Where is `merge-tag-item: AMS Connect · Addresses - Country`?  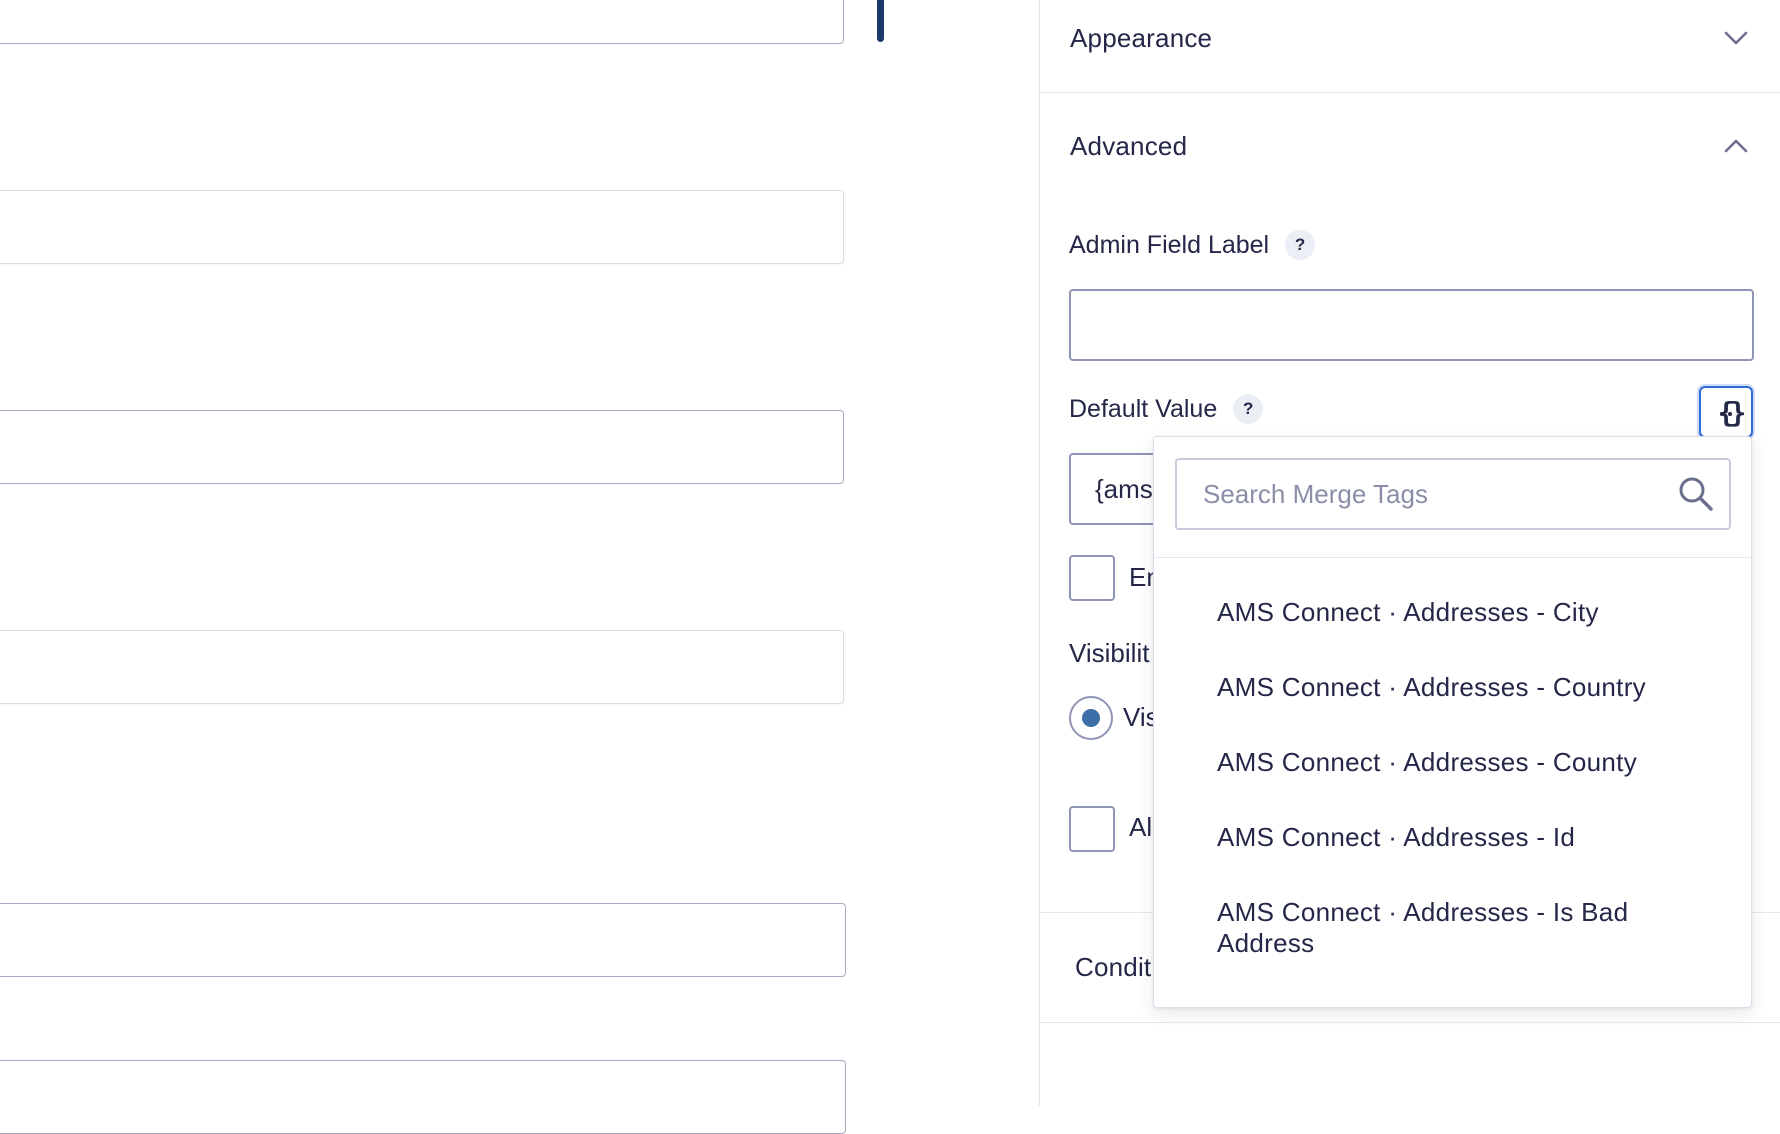 merge-tag-item: AMS Connect · Addresses - Country is located at coordinates (1452, 687).